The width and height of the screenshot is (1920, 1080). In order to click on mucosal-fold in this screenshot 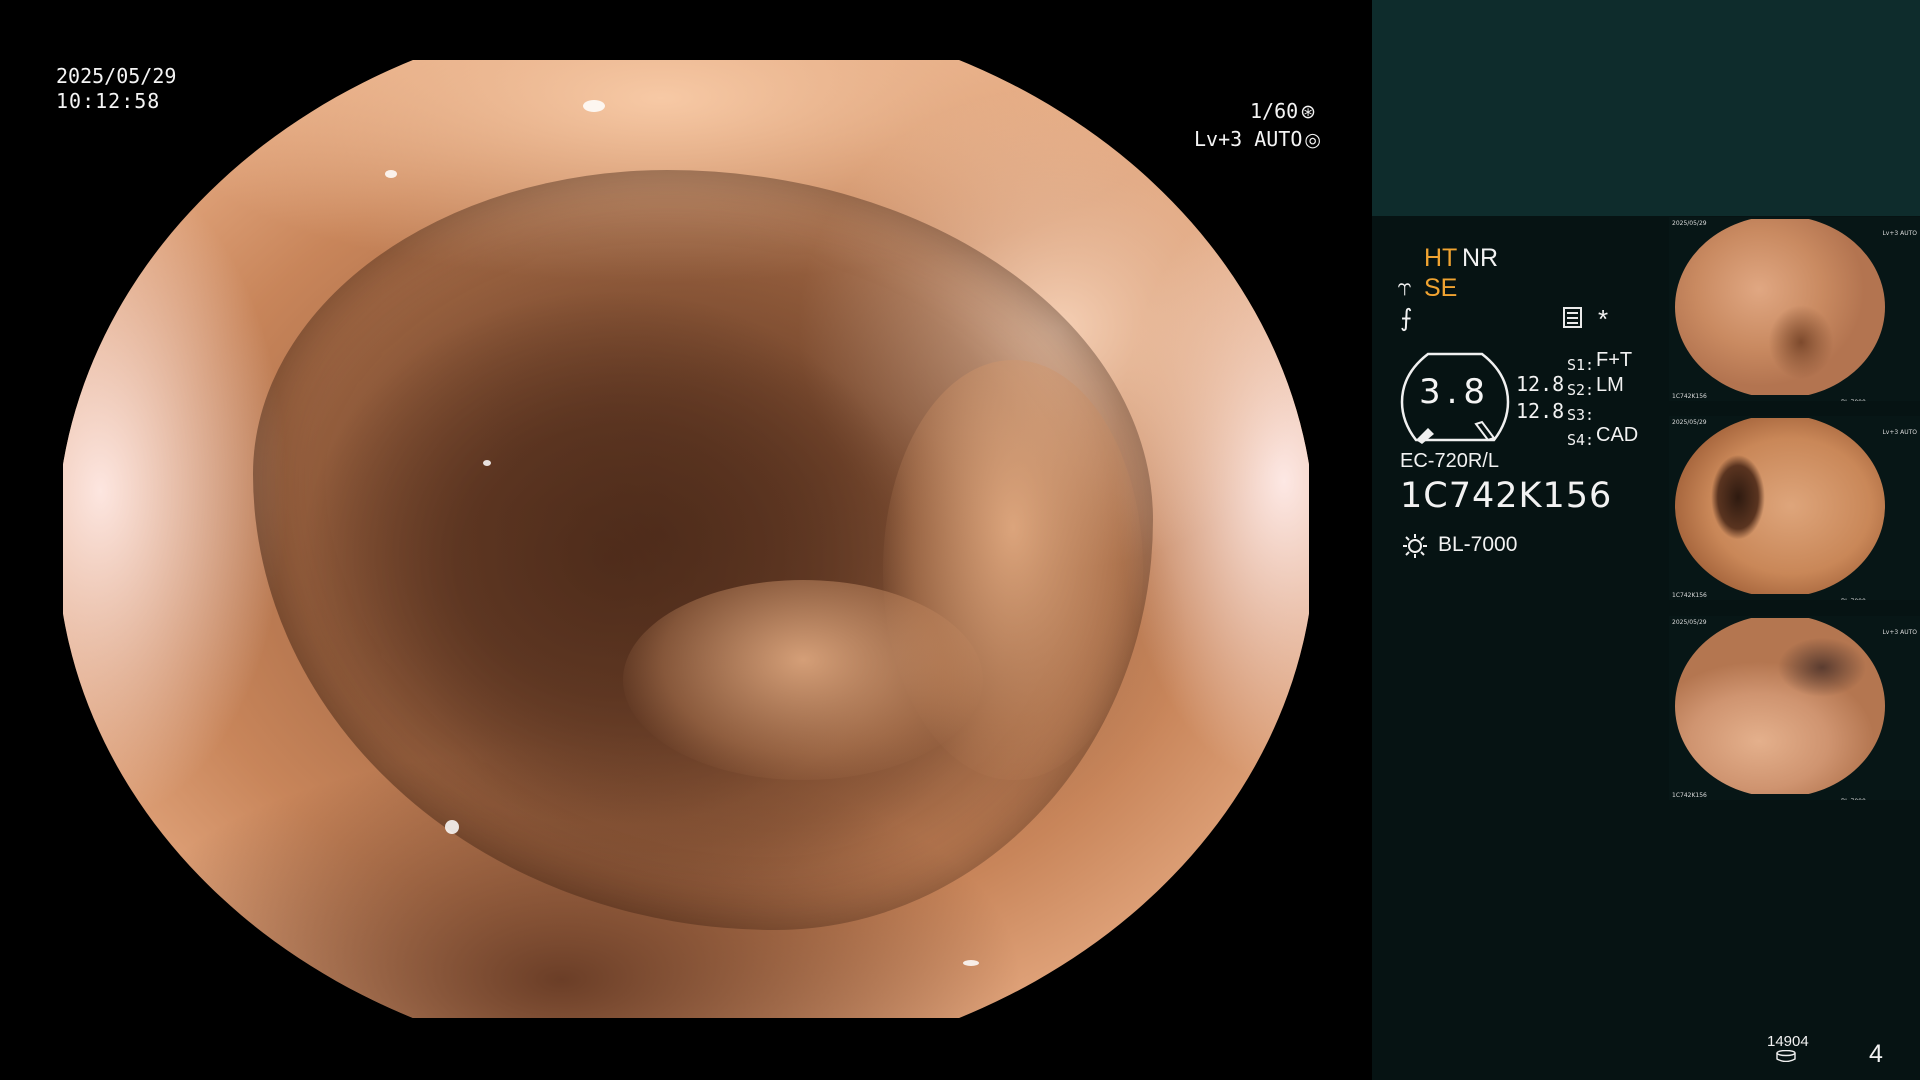, I will do `click(803, 680)`.